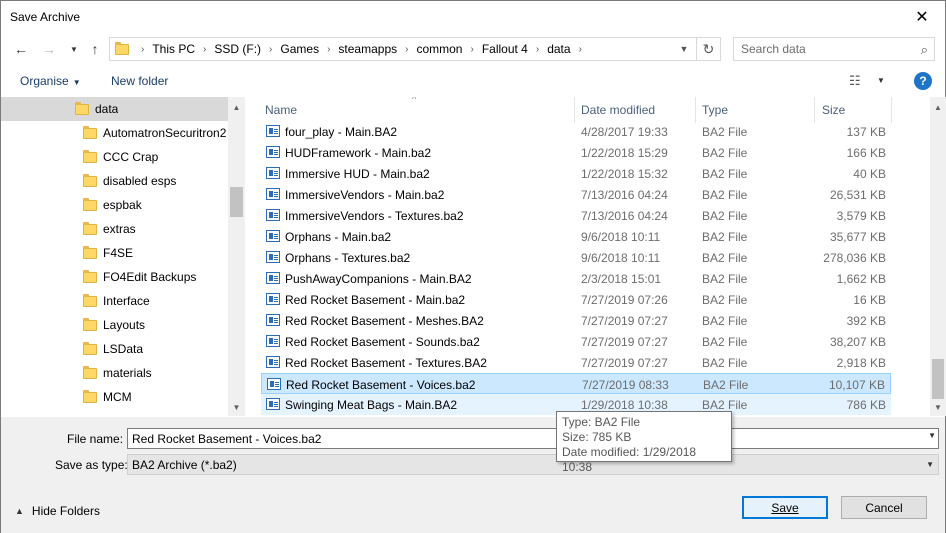 The image size is (946, 533). I want to click on hide-folders-button: ▲ Hide Folders, so click(57, 511).